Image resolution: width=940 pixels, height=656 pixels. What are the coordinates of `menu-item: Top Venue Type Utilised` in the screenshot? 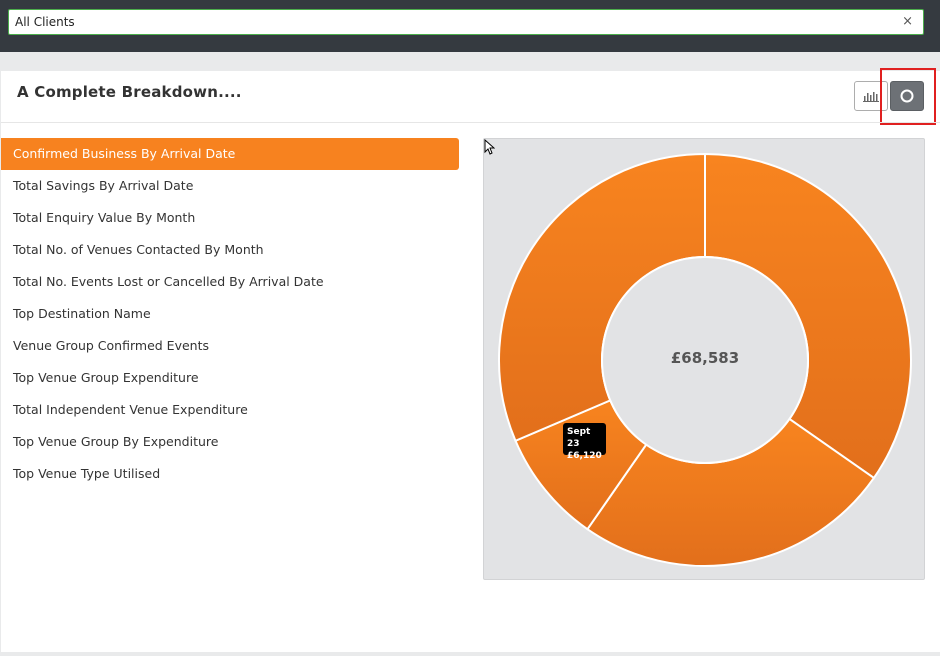 It's located at (230, 474).